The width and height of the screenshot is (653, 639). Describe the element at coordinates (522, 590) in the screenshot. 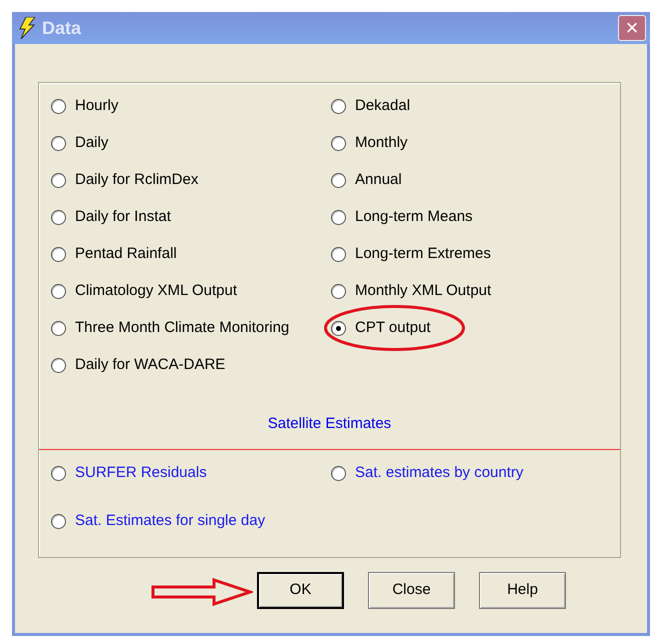

I see `dialog-button: Help` at that location.